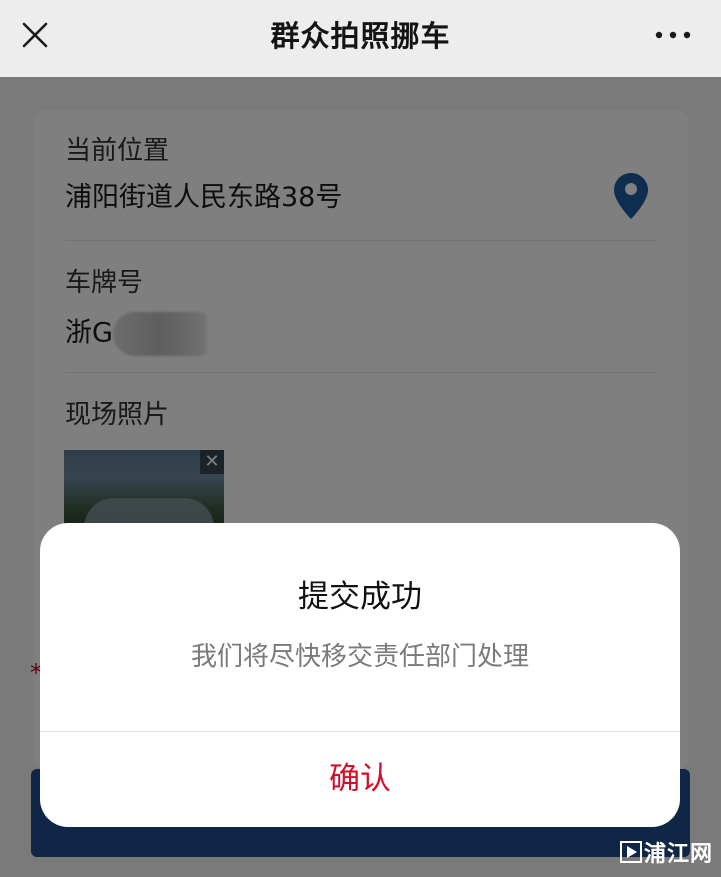 The width and height of the screenshot is (721, 877). What do you see at coordinates (630, 852) in the screenshot?
I see `play-logo-icon` at bounding box center [630, 852].